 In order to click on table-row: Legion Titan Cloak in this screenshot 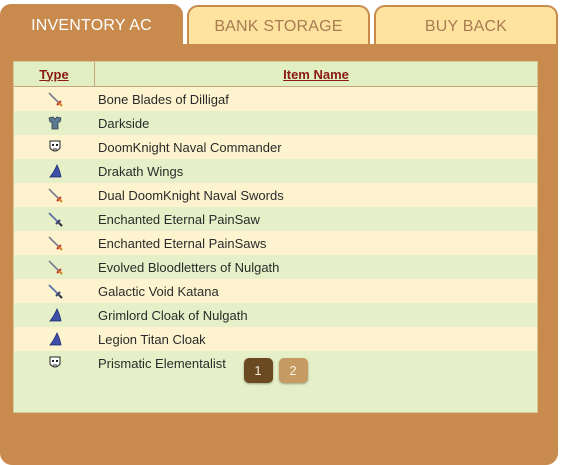, I will do `click(275, 339)`.